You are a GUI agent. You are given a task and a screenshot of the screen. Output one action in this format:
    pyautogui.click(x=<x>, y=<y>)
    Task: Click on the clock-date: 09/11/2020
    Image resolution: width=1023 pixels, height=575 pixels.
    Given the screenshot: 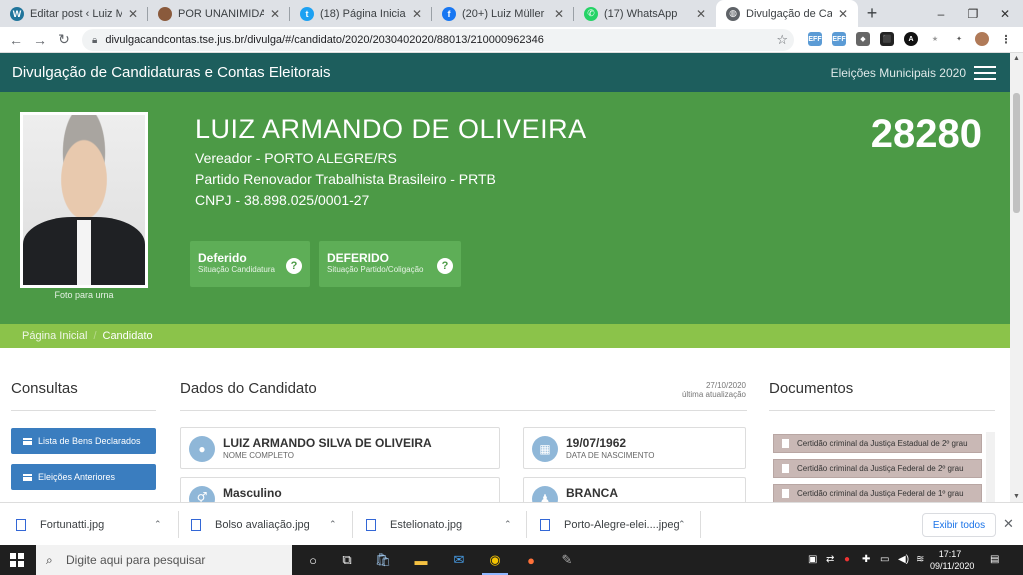 What is the action you would take?
    pyautogui.click(x=952, y=566)
    